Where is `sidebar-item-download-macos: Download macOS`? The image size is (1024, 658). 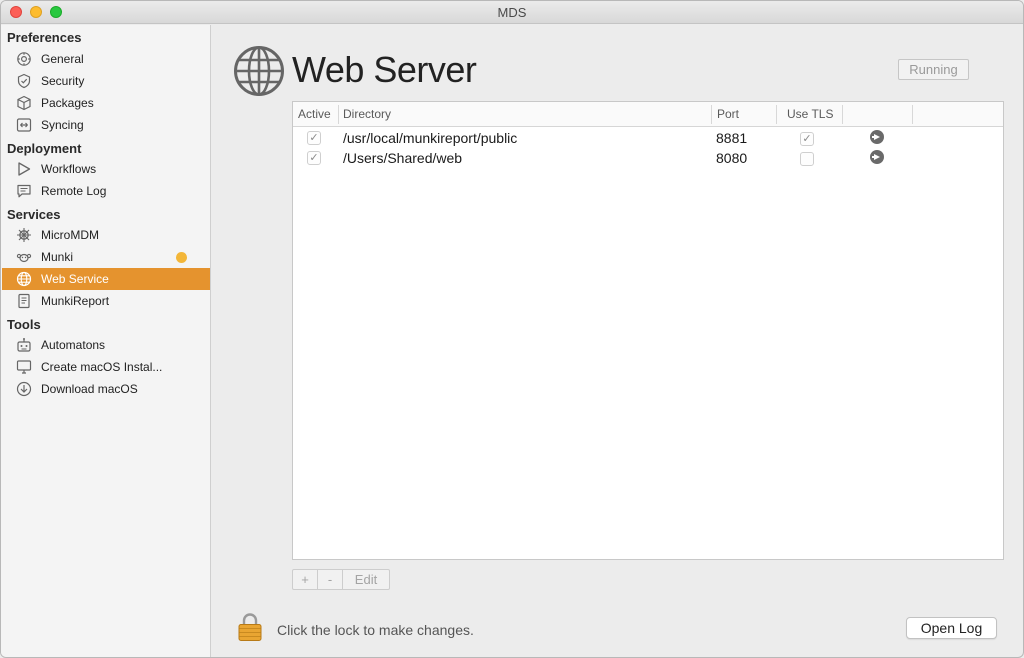 sidebar-item-download-macos: Download macOS is located at coordinates (106, 389).